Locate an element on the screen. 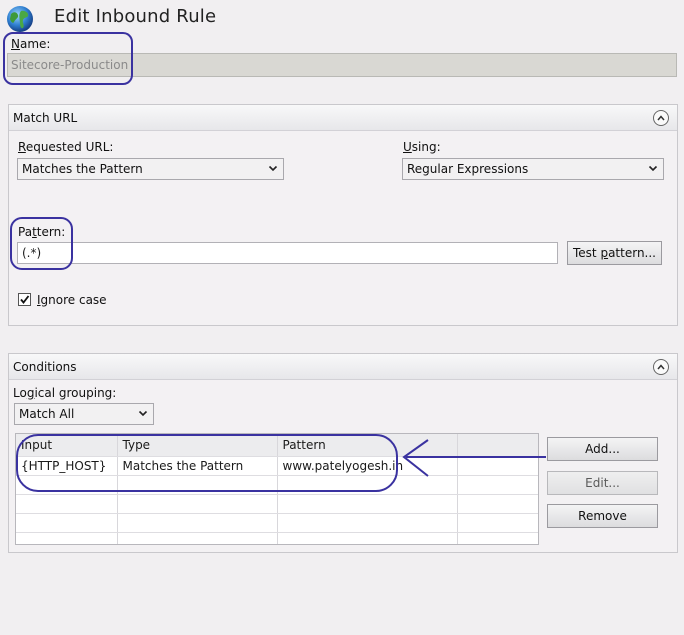 Image resolution: width=684 pixels, height=635 pixels. using-label: Using: is located at coordinates (422, 147).